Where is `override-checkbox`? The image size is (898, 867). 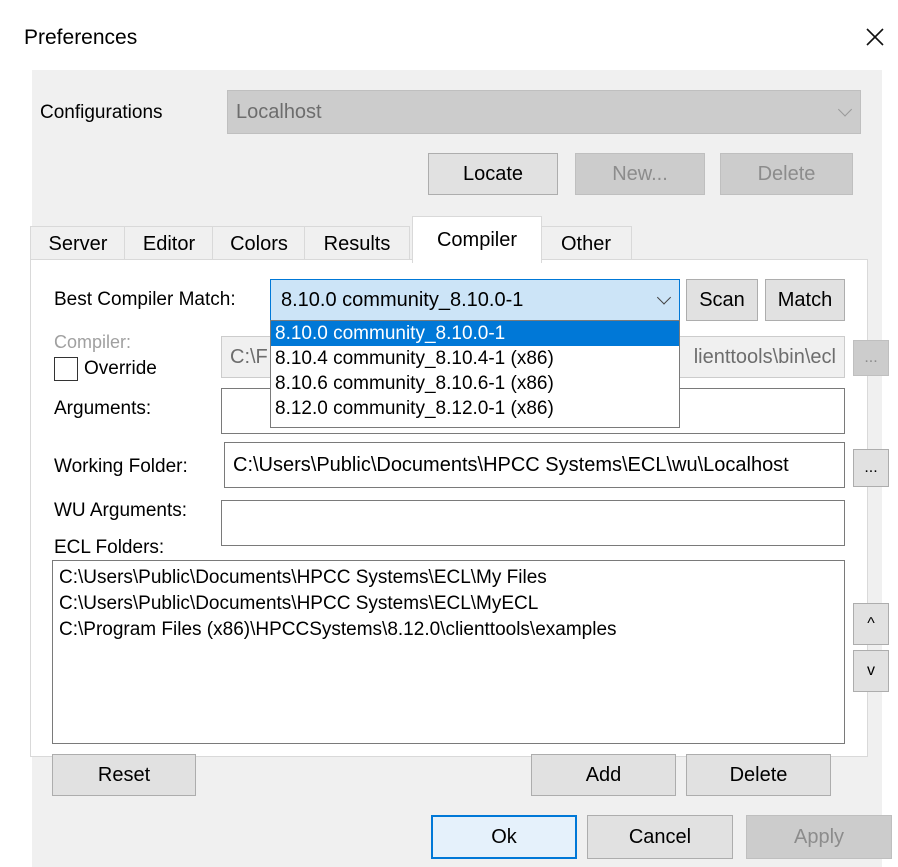
override-checkbox is located at coordinates (66, 369).